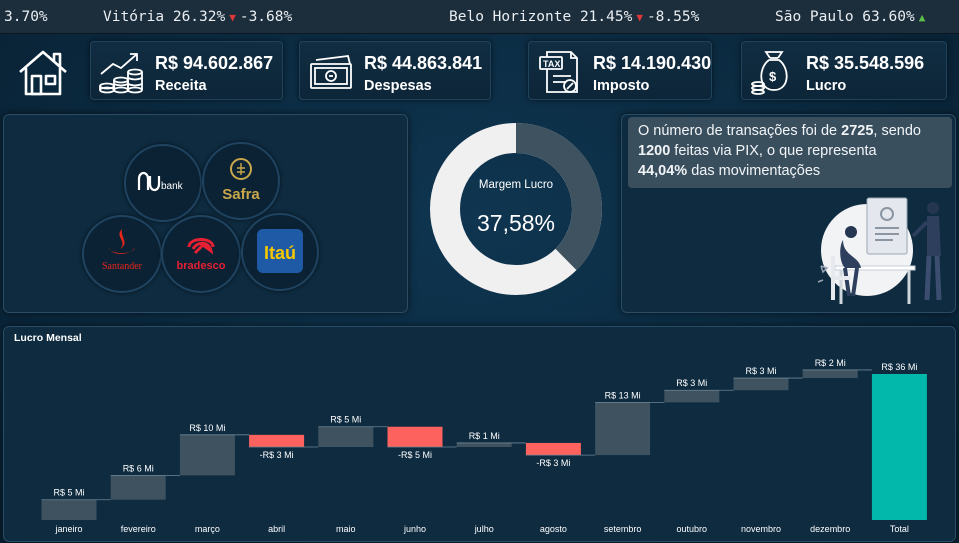  I want to click on x-tick-label-abril: abril, so click(276, 529).